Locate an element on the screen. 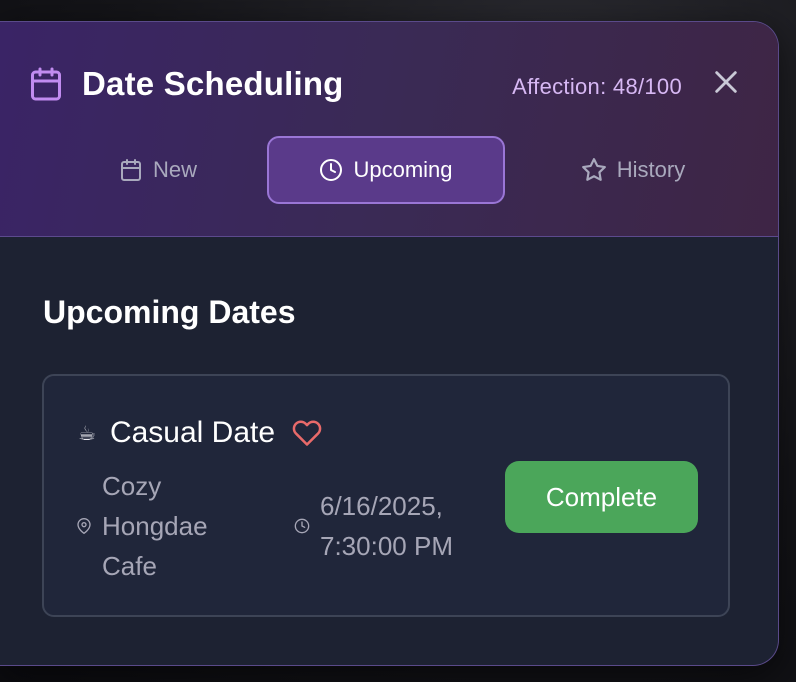 The image size is (796, 682). complete-button: Complete is located at coordinates (601, 497).